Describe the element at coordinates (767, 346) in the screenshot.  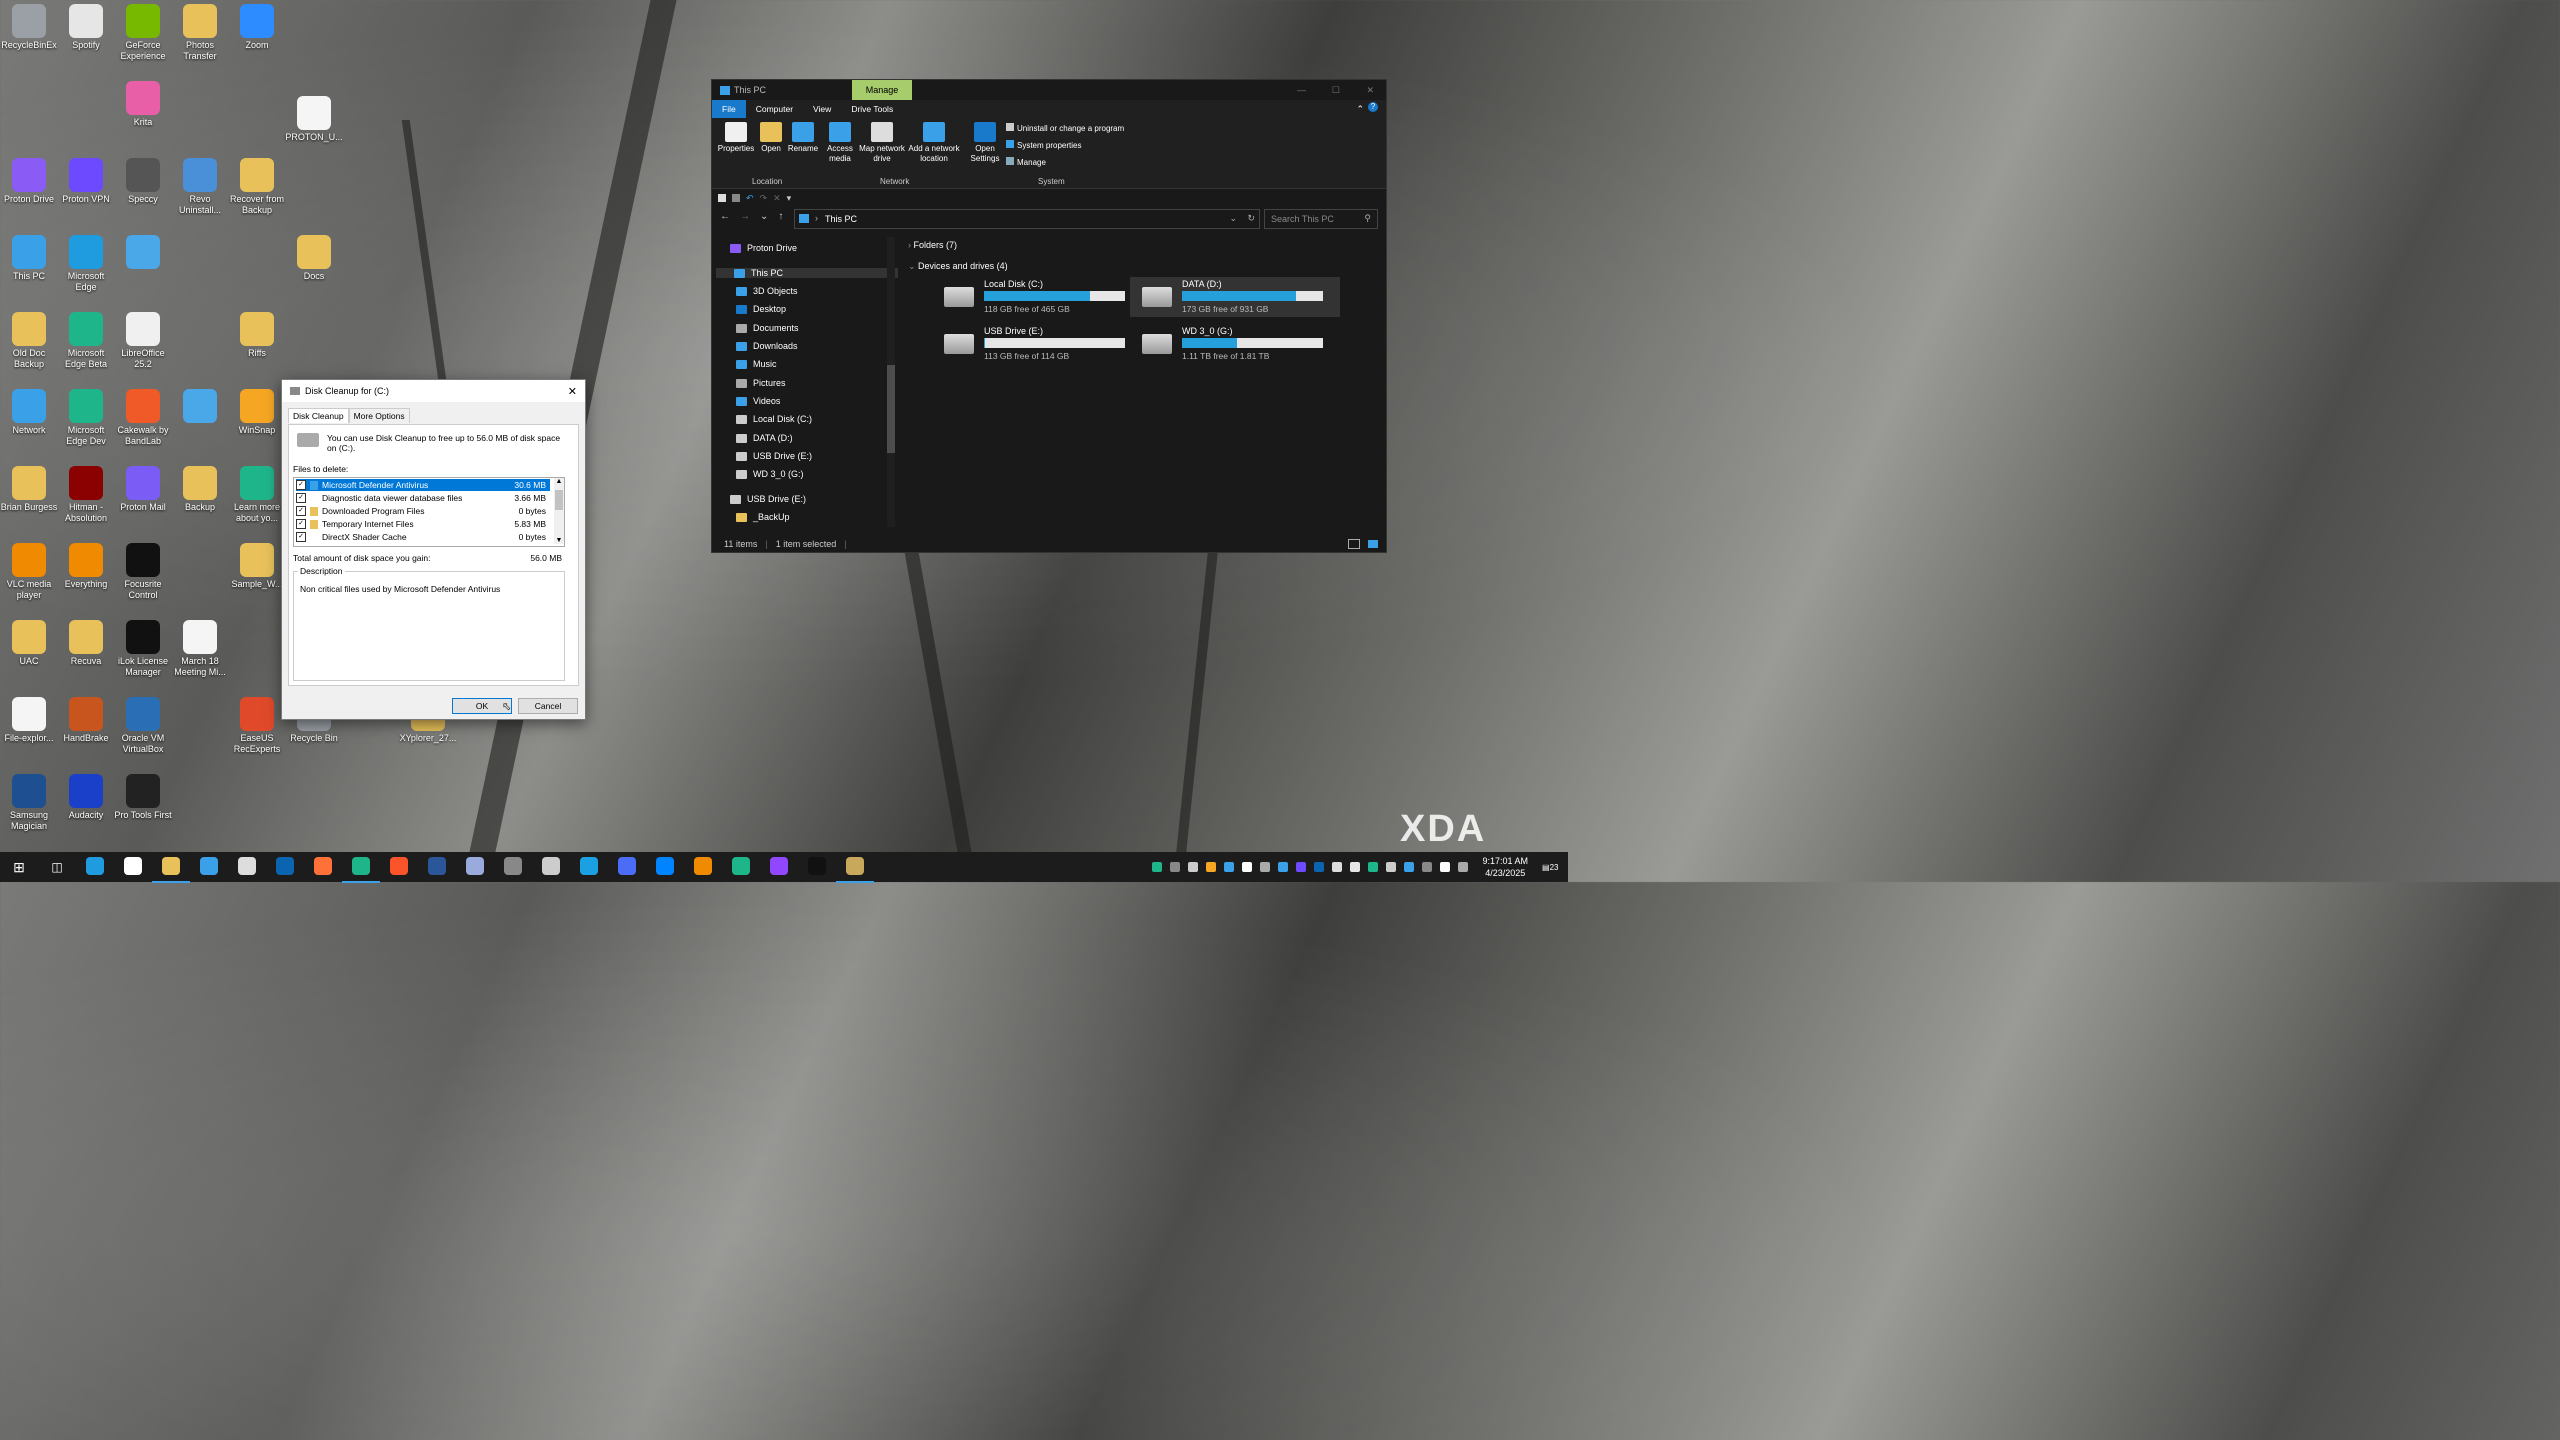
I see `nav-item: Downloads` at that location.